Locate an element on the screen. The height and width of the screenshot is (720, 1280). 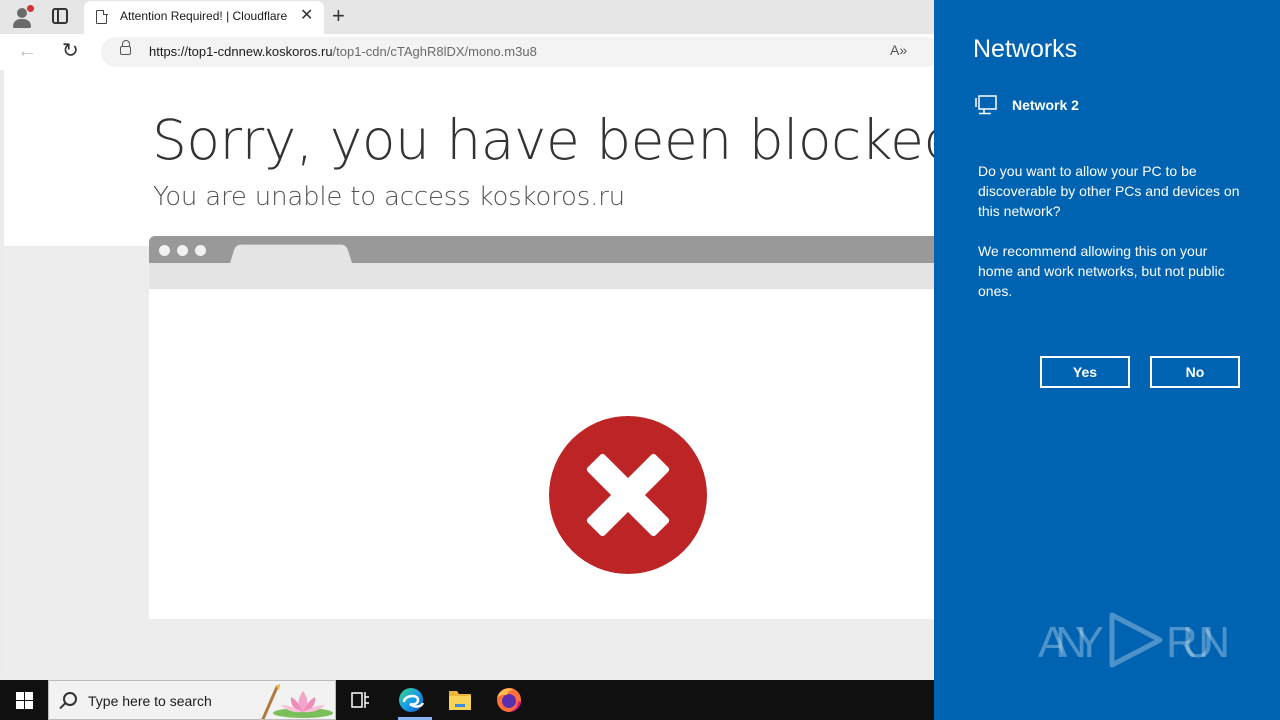
no-button: No is located at coordinates (1195, 372).